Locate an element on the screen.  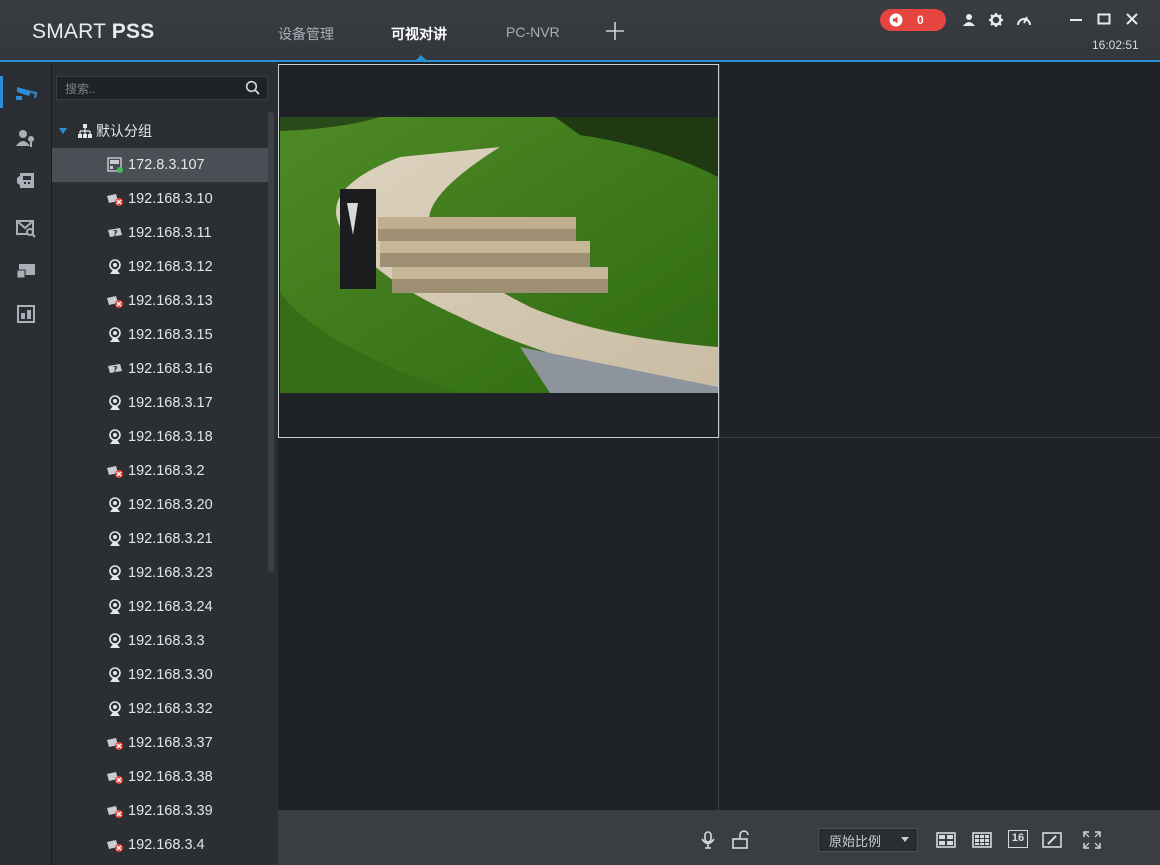
rail-item-message-search is located at coordinates (26, 228).